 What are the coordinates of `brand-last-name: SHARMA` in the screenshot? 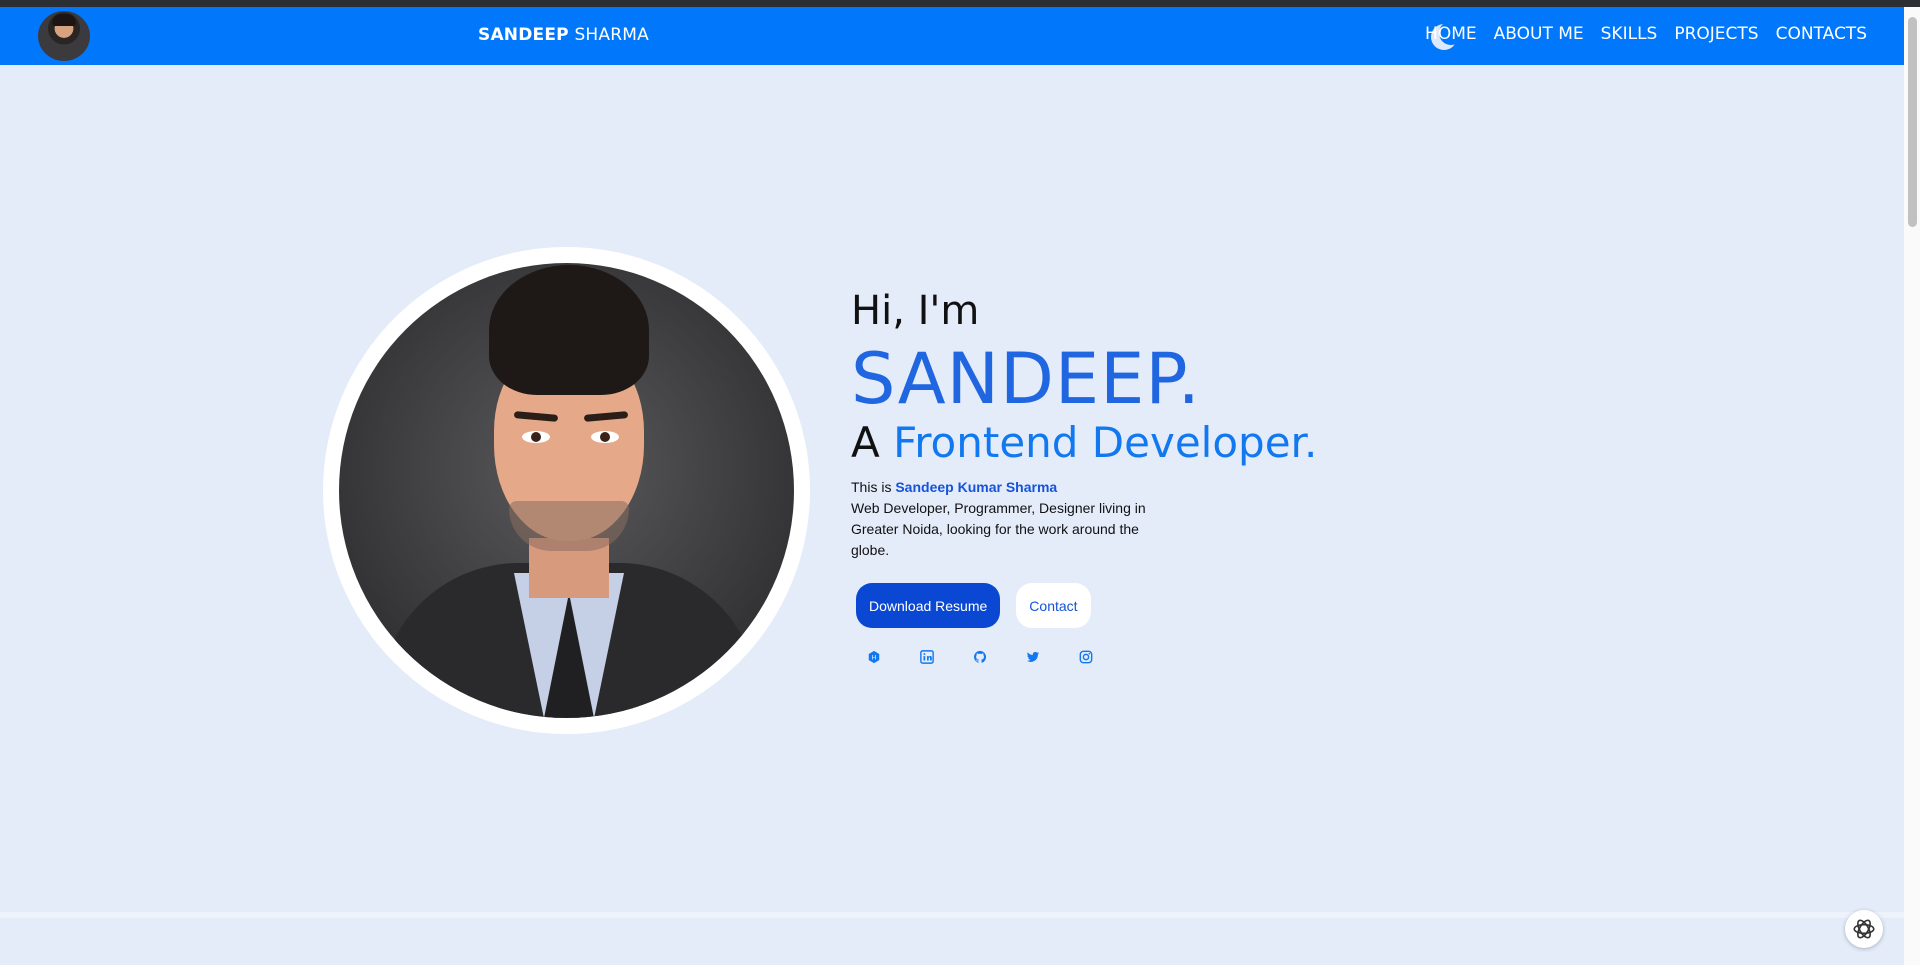 It's located at (611, 35).